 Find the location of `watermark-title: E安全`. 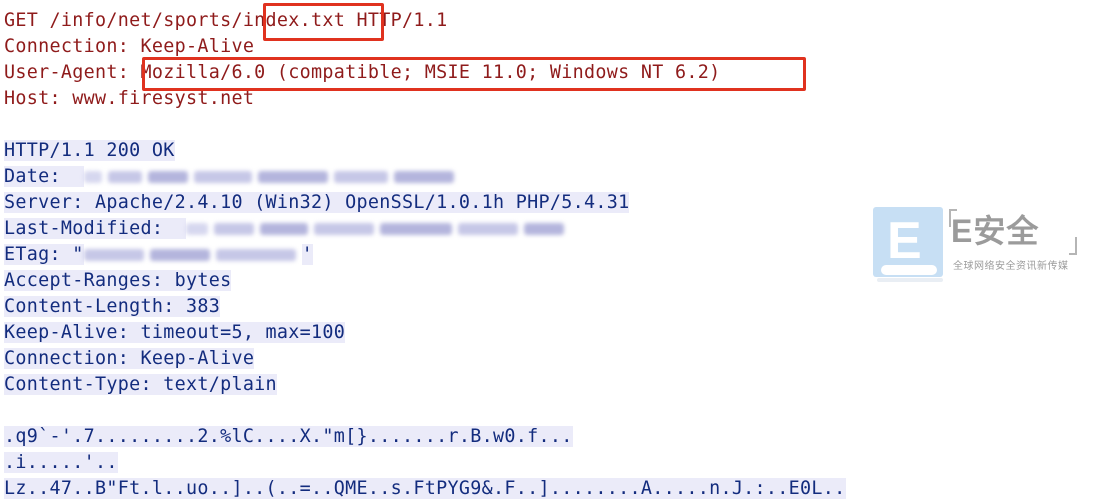

watermark-title: E安全 is located at coordinates (995, 231).